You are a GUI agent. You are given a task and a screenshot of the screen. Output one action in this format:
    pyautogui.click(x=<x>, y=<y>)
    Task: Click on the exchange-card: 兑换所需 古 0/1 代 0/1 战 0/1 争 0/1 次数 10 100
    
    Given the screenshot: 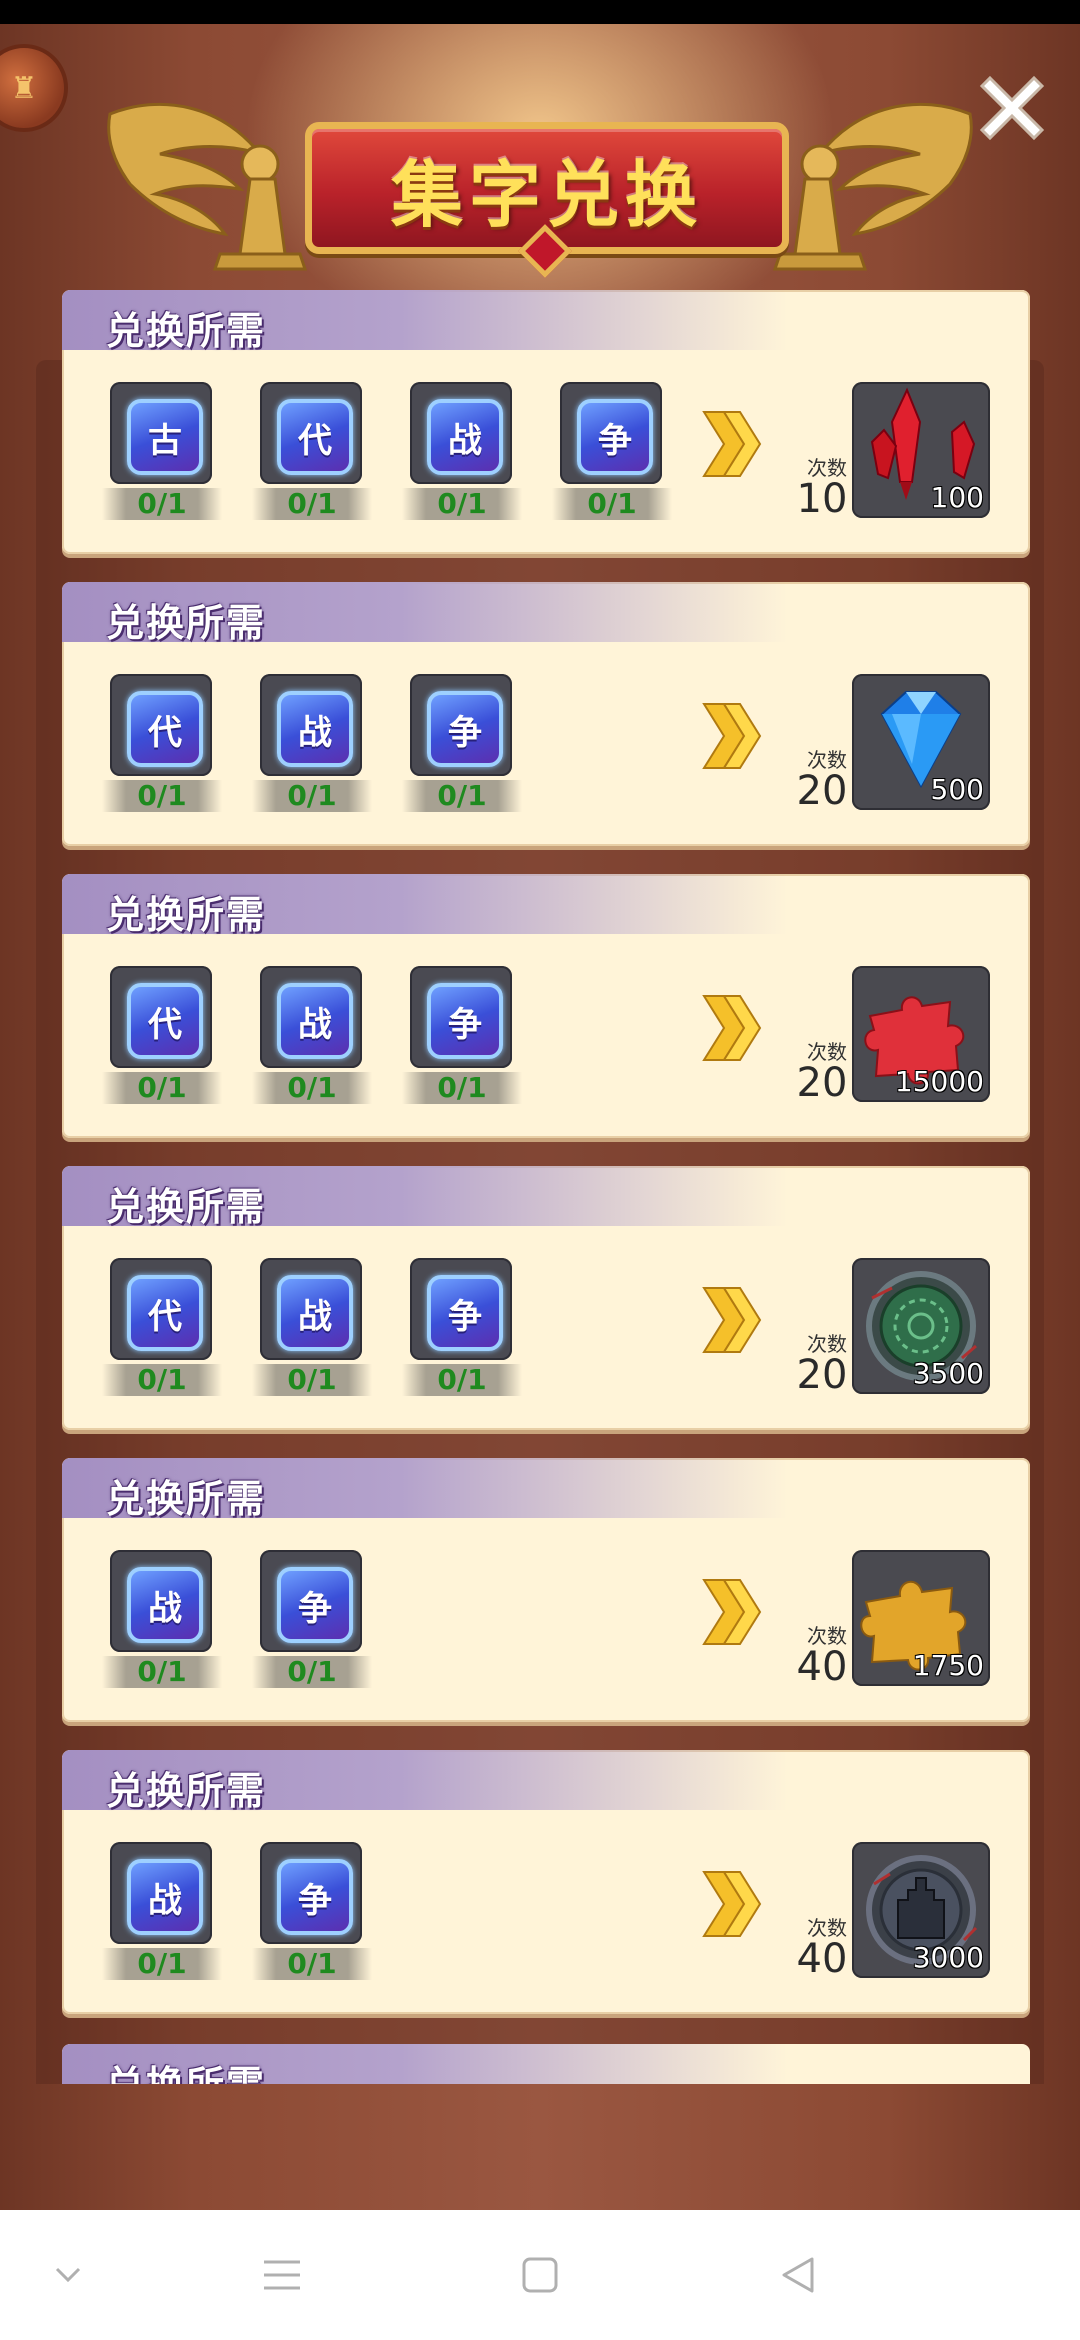 What is the action you would take?
    pyautogui.click(x=546, y=422)
    